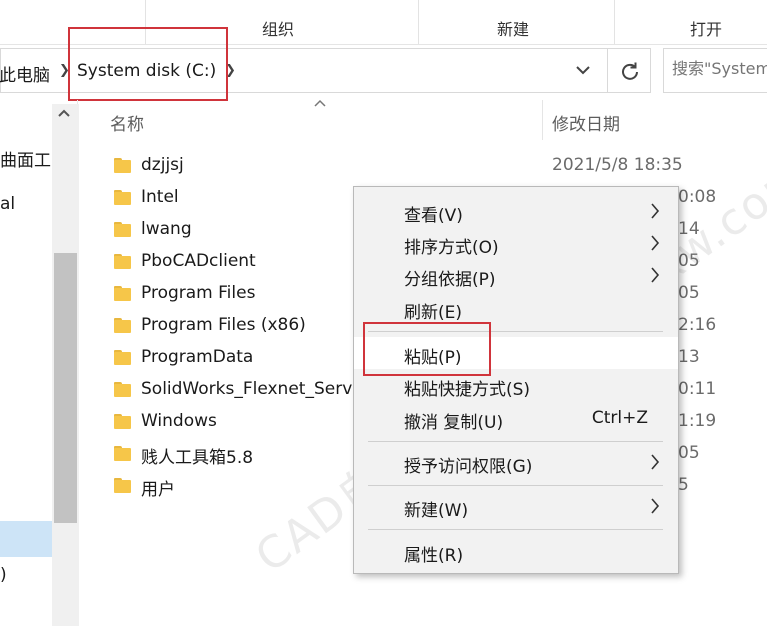  What do you see at coordinates (127, 122) in the screenshot?
I see `column-header-name: 名称` at bounding box center [127, 122].